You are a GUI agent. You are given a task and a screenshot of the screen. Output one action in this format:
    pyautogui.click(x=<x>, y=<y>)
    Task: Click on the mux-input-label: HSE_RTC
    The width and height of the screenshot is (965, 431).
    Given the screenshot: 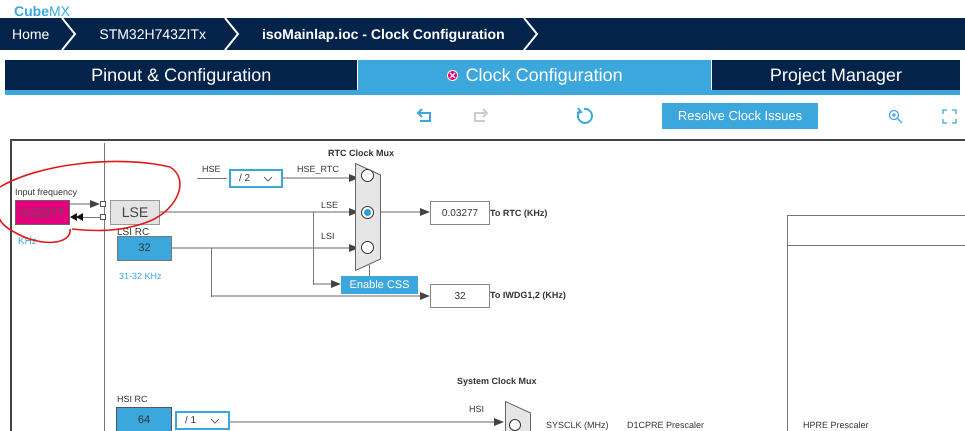 What is the action you would take?
    pyautogui.click(x=318, y=169)
    